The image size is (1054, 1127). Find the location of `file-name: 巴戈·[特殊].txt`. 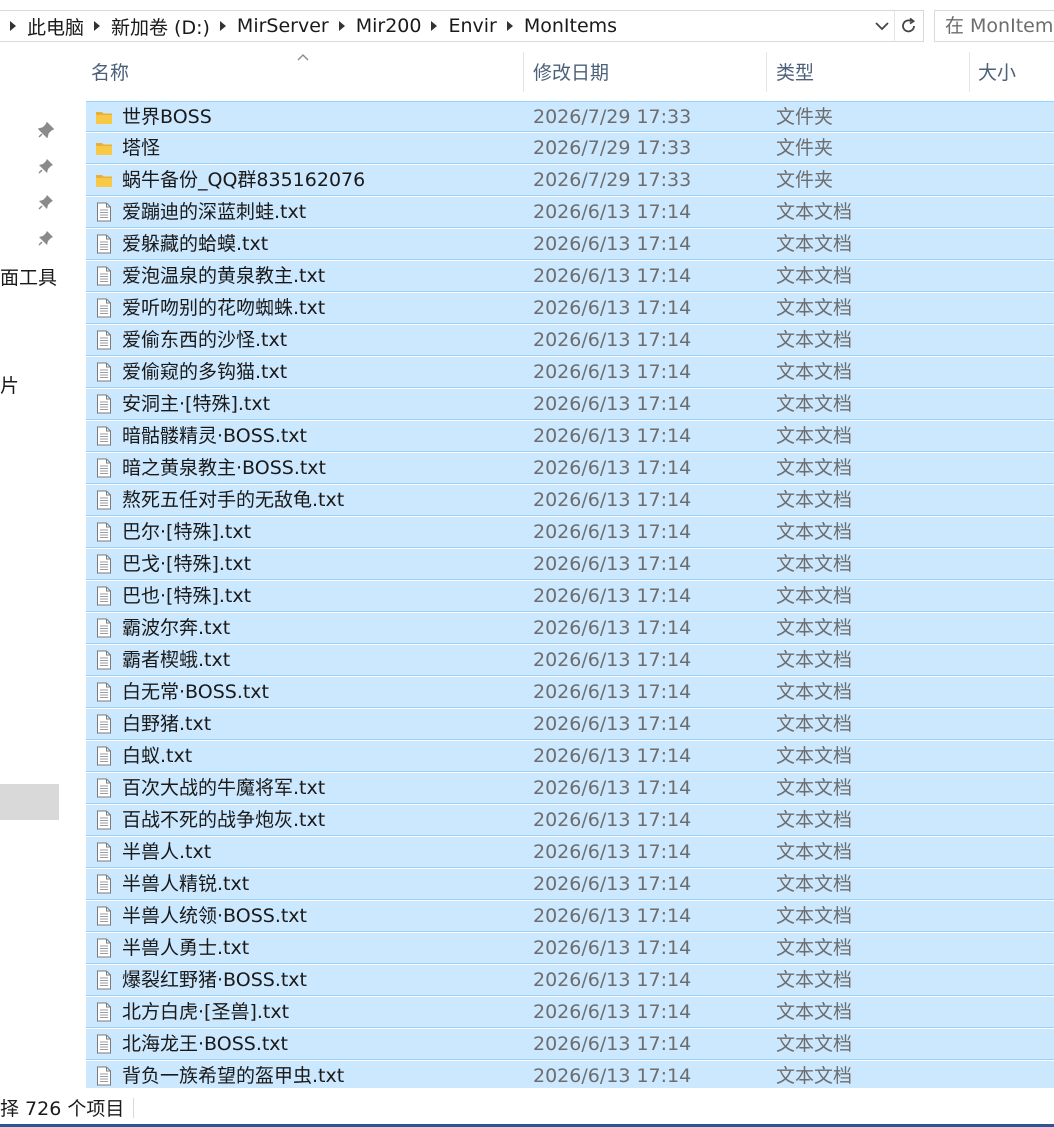

file-name: 巴戈·[特殊].txt is located at coordinates (187, 564).